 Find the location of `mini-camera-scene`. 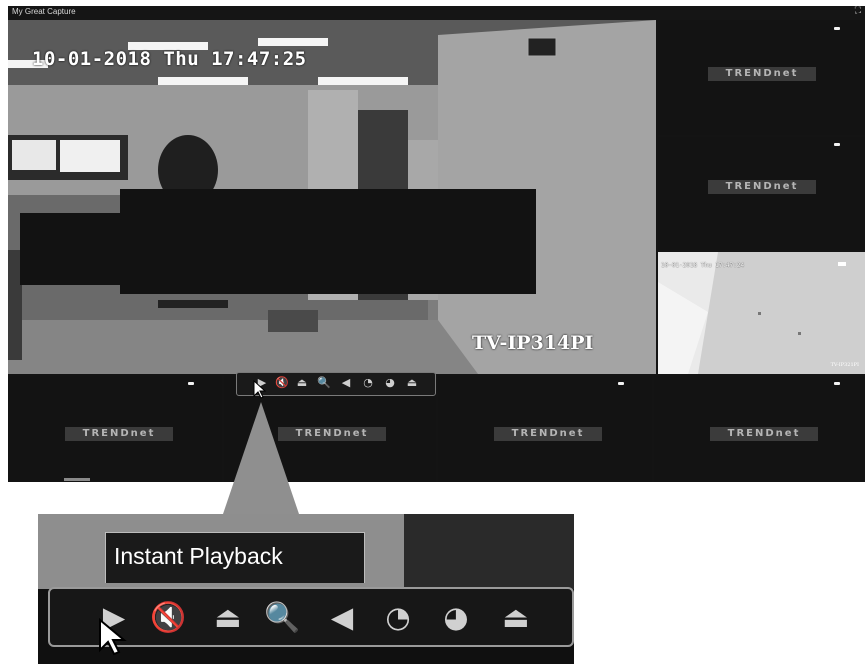

mini-camera-scene is located at coordinates (761, 313).